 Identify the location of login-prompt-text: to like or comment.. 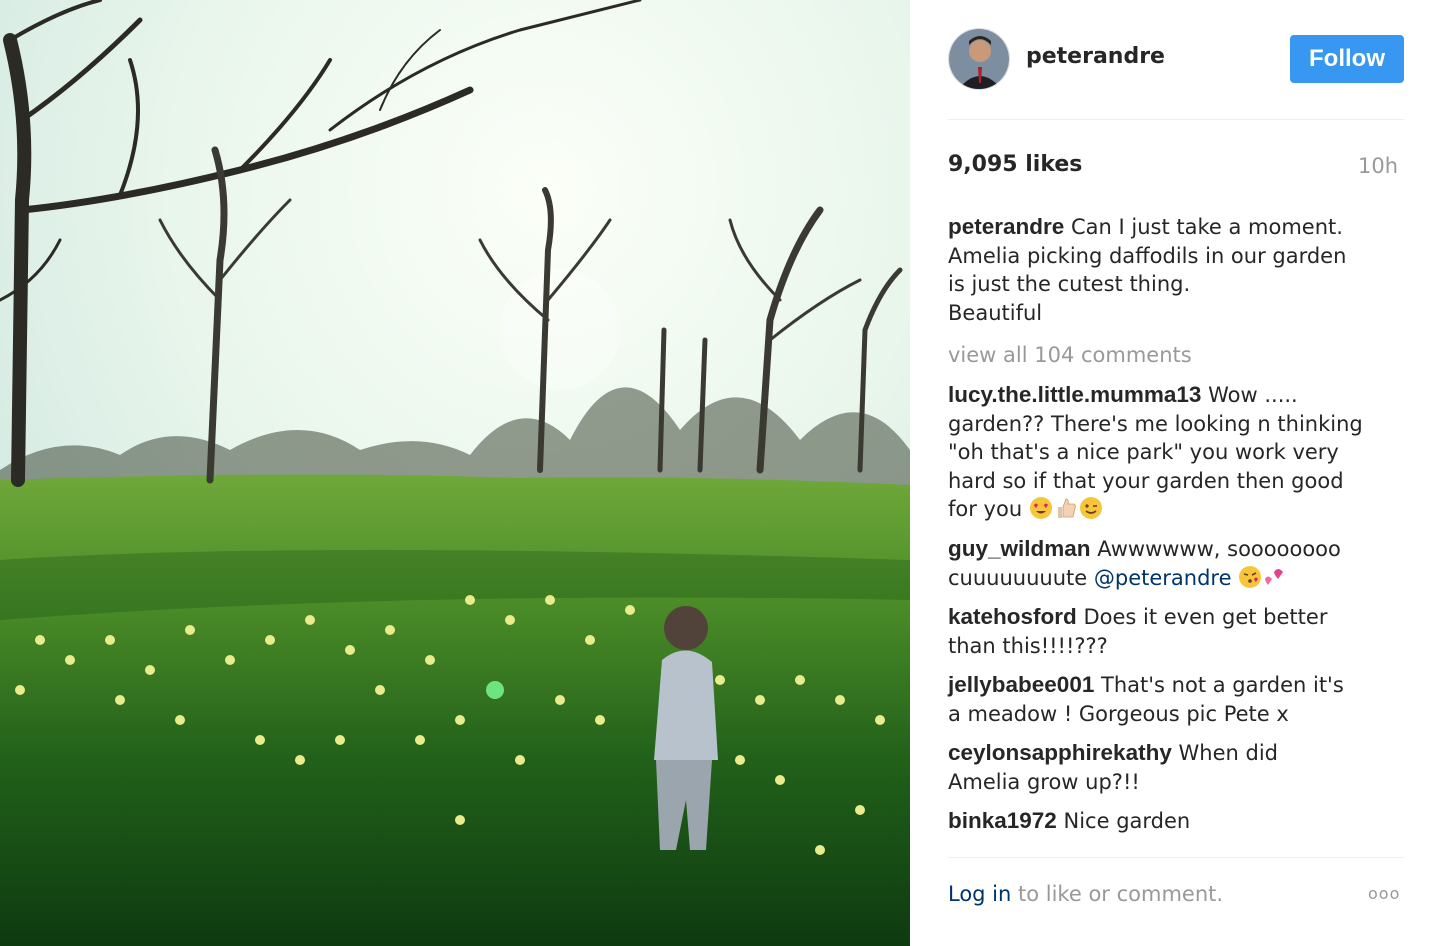
(1117, 894).